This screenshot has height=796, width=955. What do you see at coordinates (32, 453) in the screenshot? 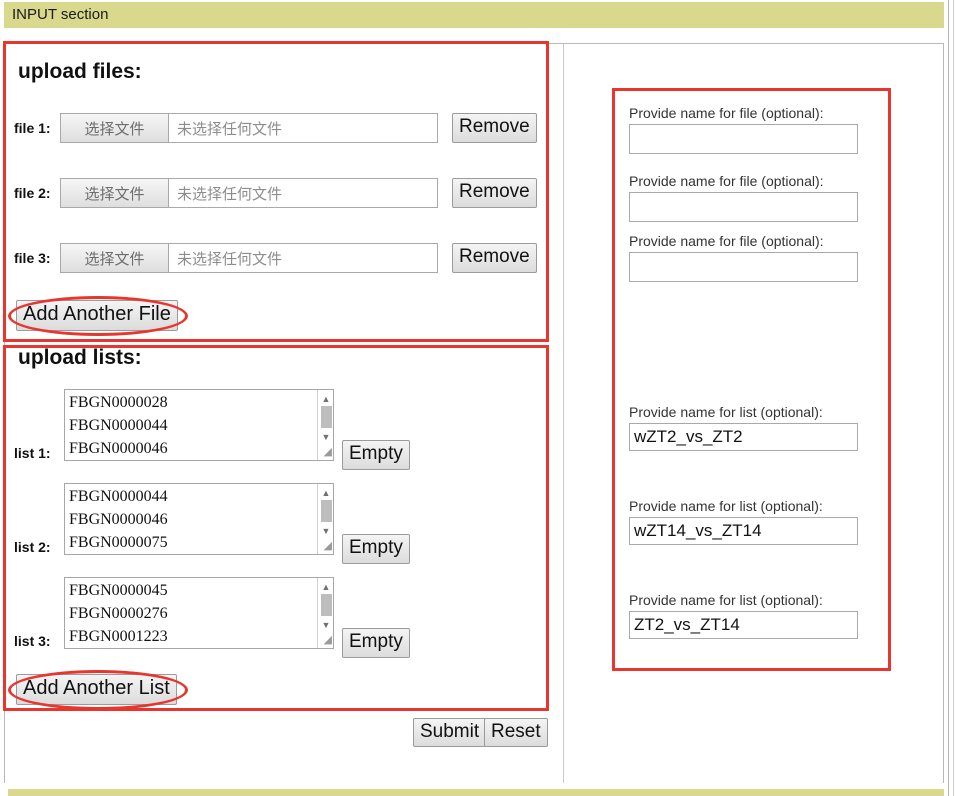
I see `list-row-label: list 1:` at bounding box center [32, 453].